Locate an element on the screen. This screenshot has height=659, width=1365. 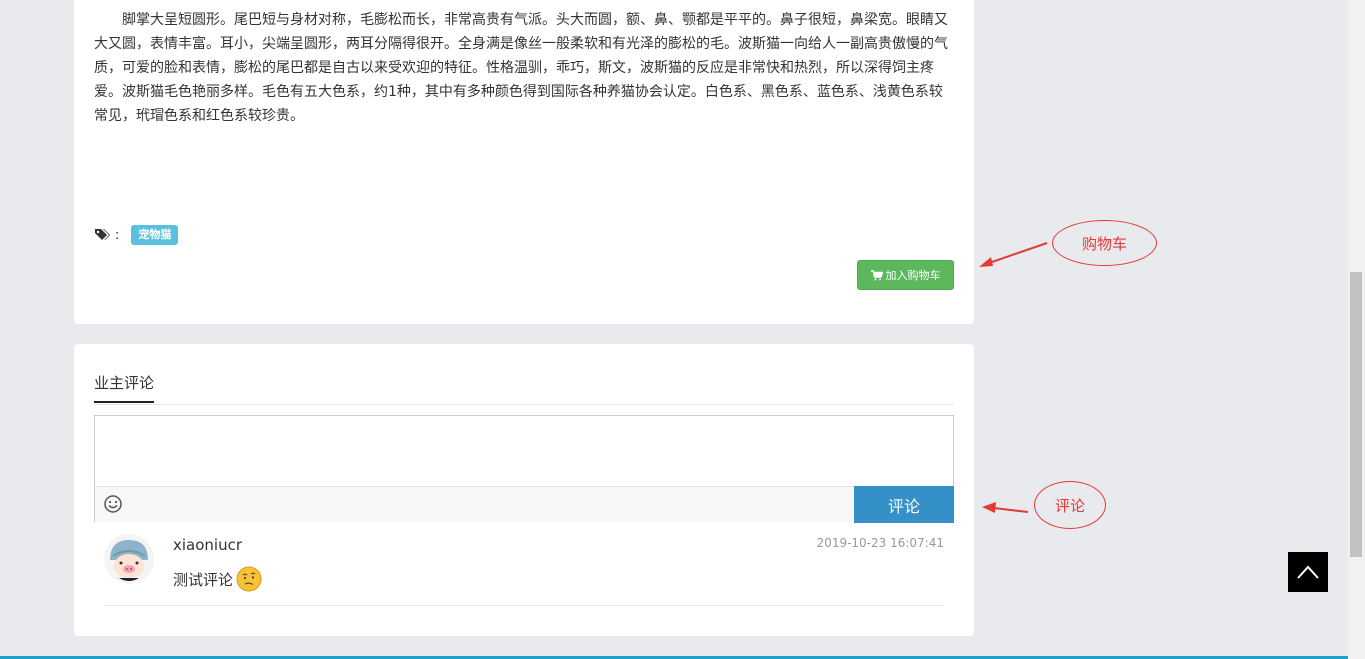
comment-body: 测试评论 is located at coordinates (217, 579).